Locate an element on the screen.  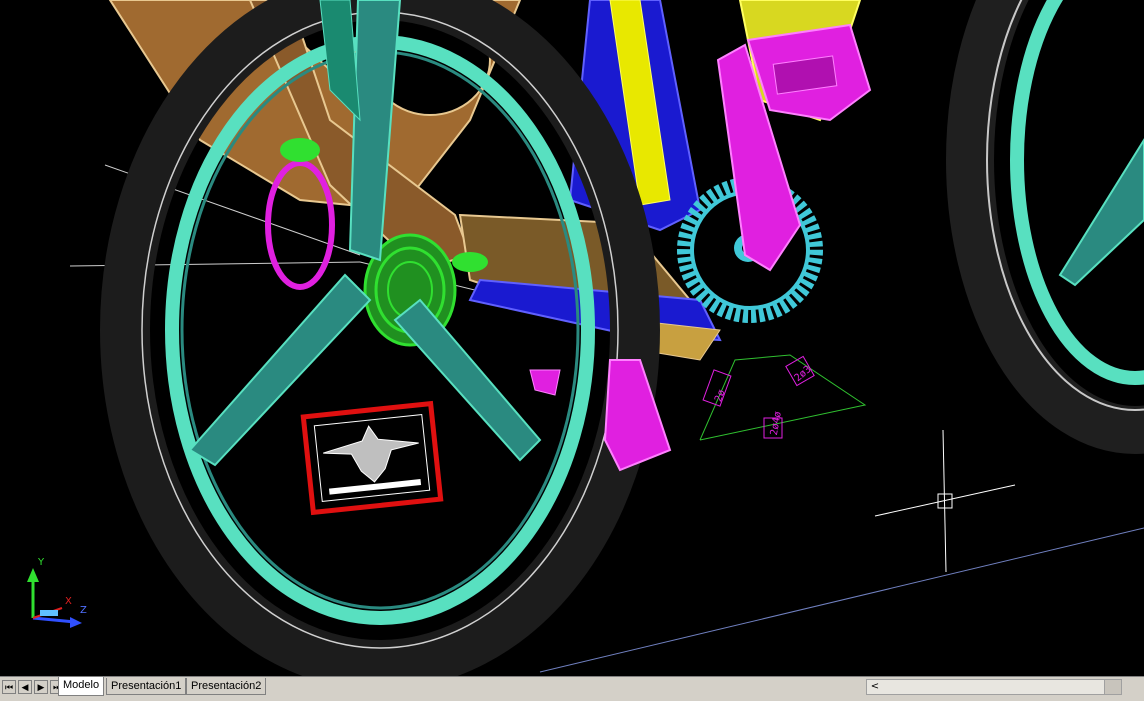
tab-presentacion1: Presentación1 is located at coordinates (146, 686).